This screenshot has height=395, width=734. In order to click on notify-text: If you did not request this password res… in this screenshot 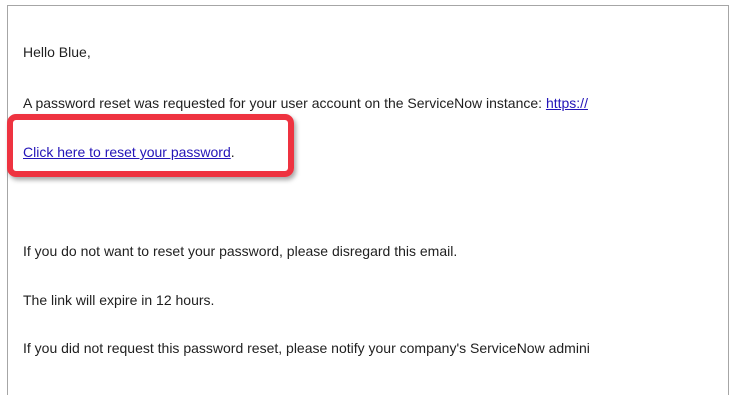, I will do `click(306, 348)`.